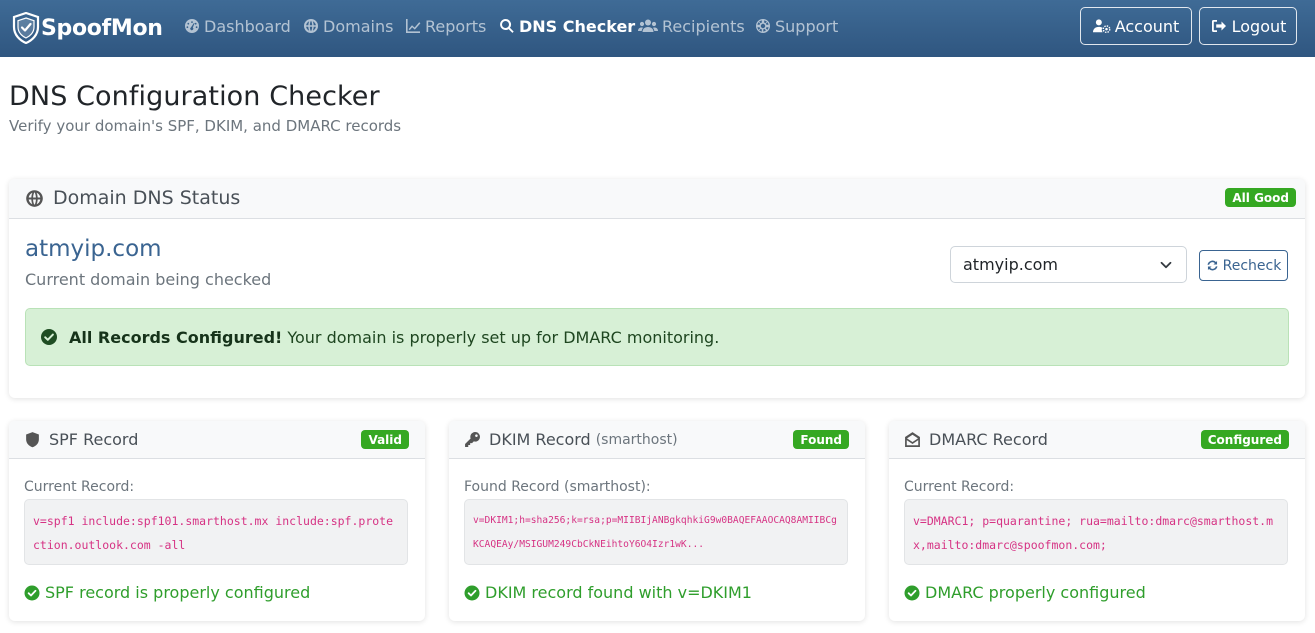 The height and width of the screenshot is (633, 1315). Describe the element at coordinates (1035, 592) in the screenshot. I see `dmarc-status-text: DMARC properly configured` at that location.